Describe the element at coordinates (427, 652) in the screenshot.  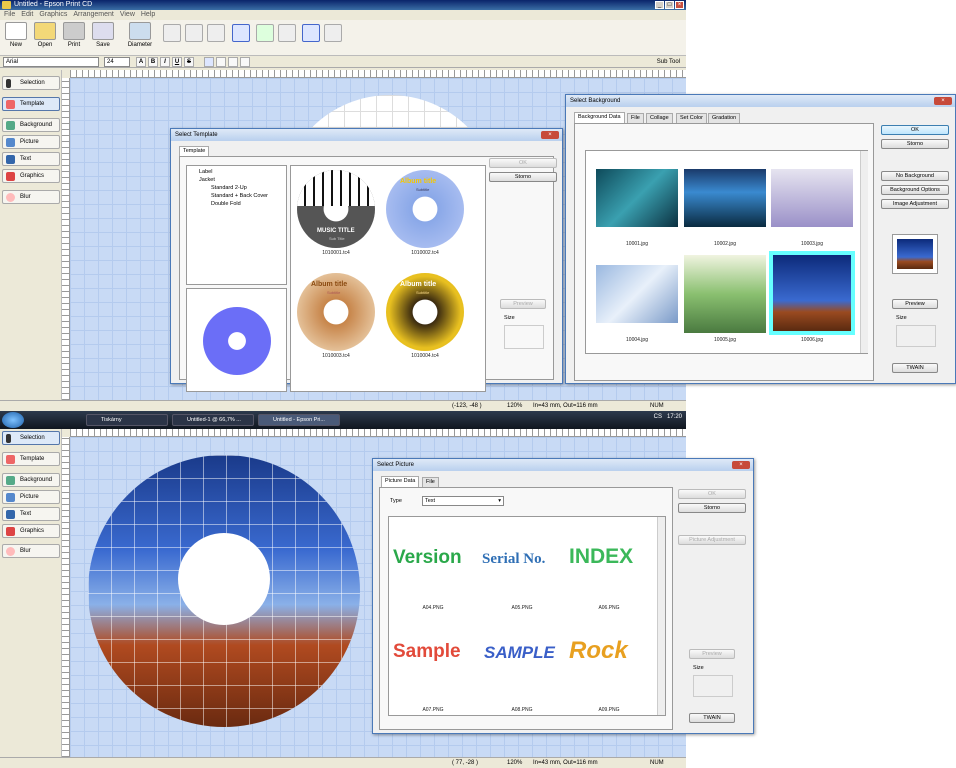
I see `picture-thumb-sample: Sample` at that location.